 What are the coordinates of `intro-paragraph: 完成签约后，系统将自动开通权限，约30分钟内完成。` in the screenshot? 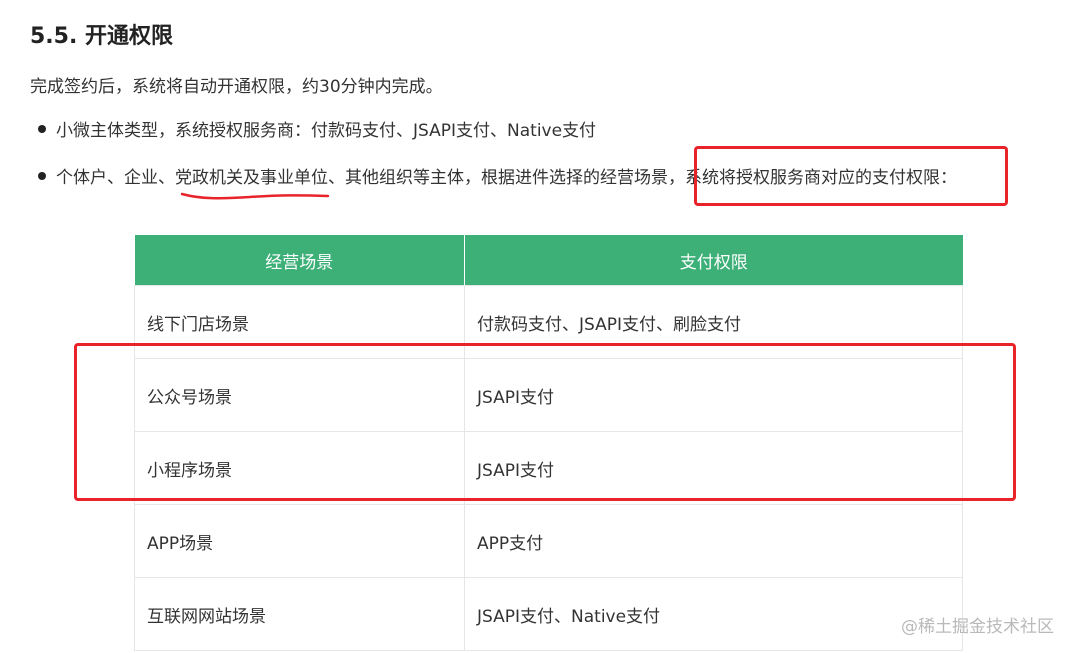 It's located at (236, 87).